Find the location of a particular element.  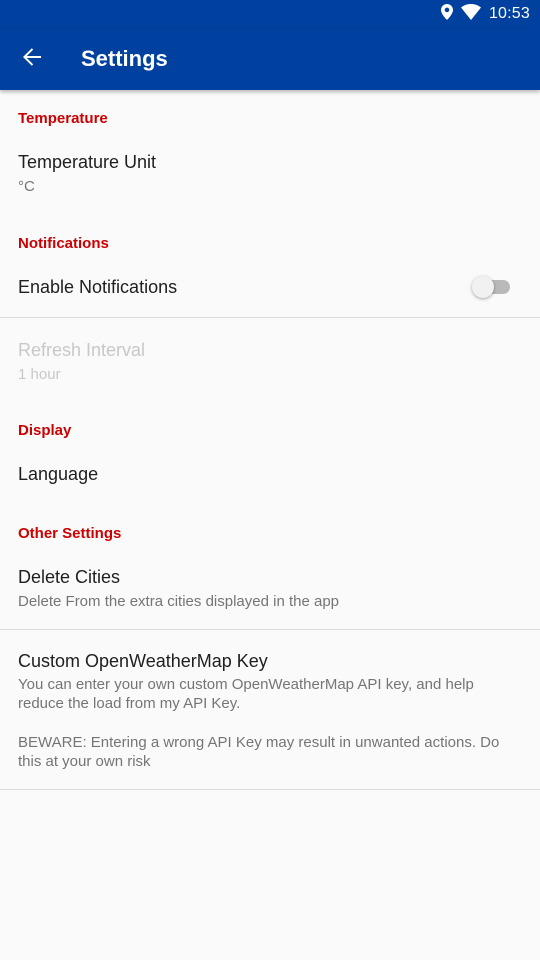

pref-title-temperature-unit: Temperature Unit is located at coordinates (87, 162).